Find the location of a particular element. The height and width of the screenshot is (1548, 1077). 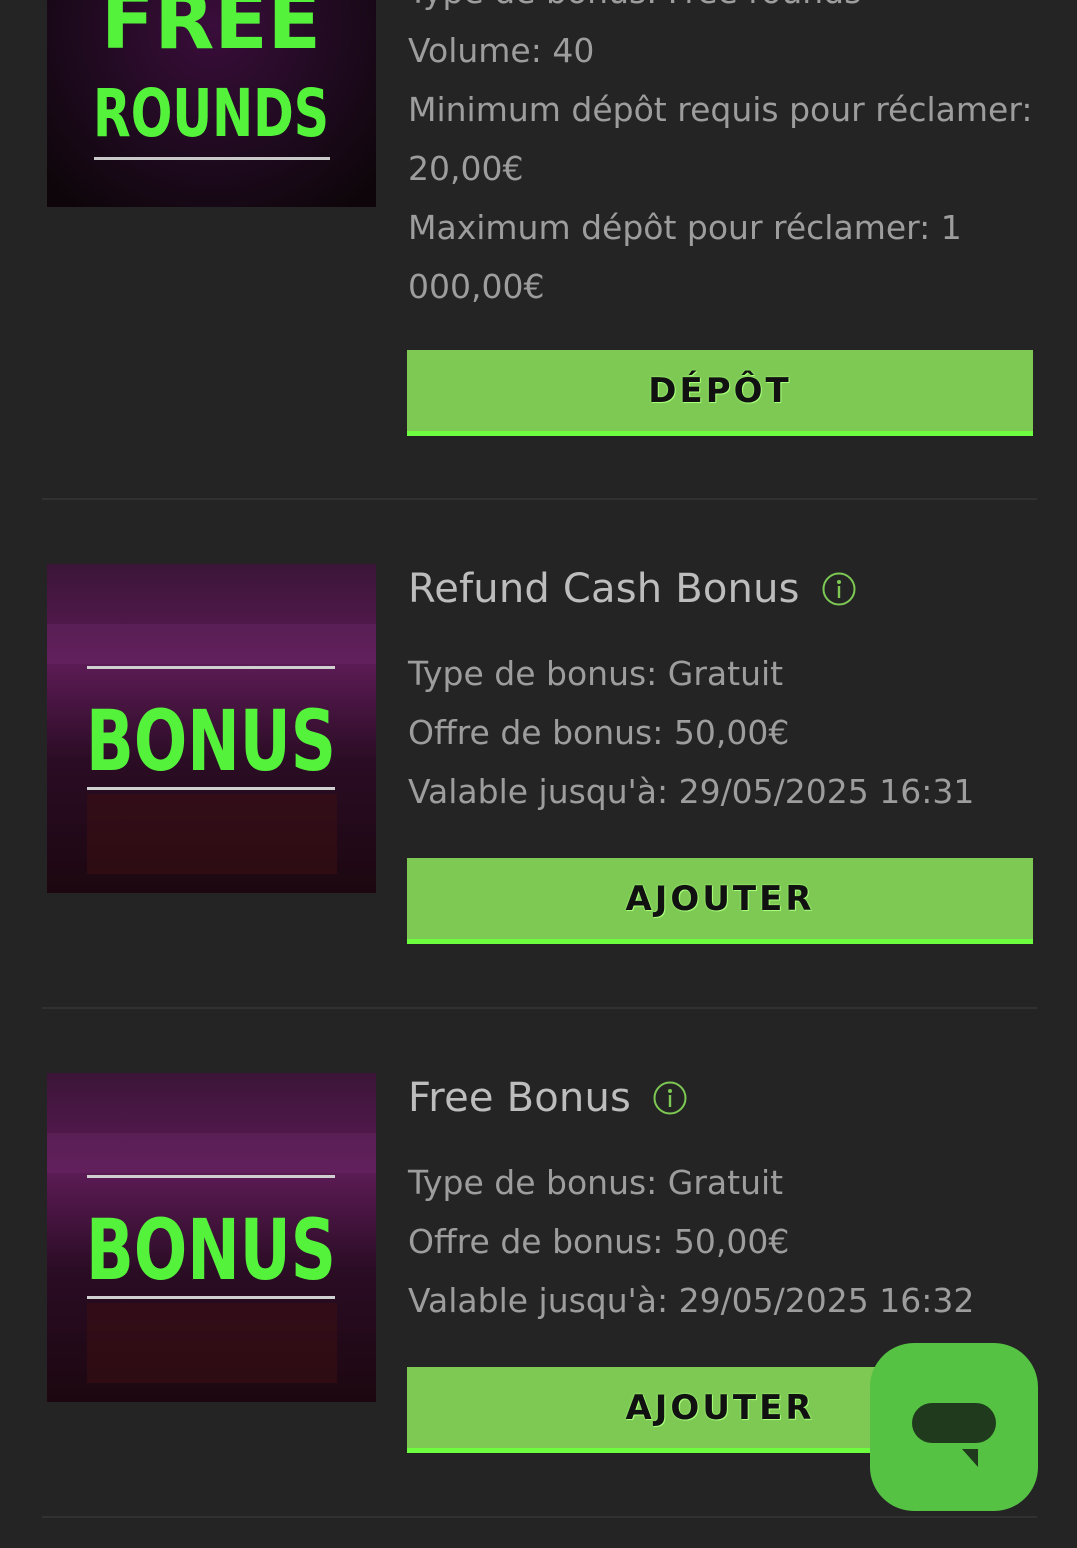

chat-button is located at coordinates (954, 1427).